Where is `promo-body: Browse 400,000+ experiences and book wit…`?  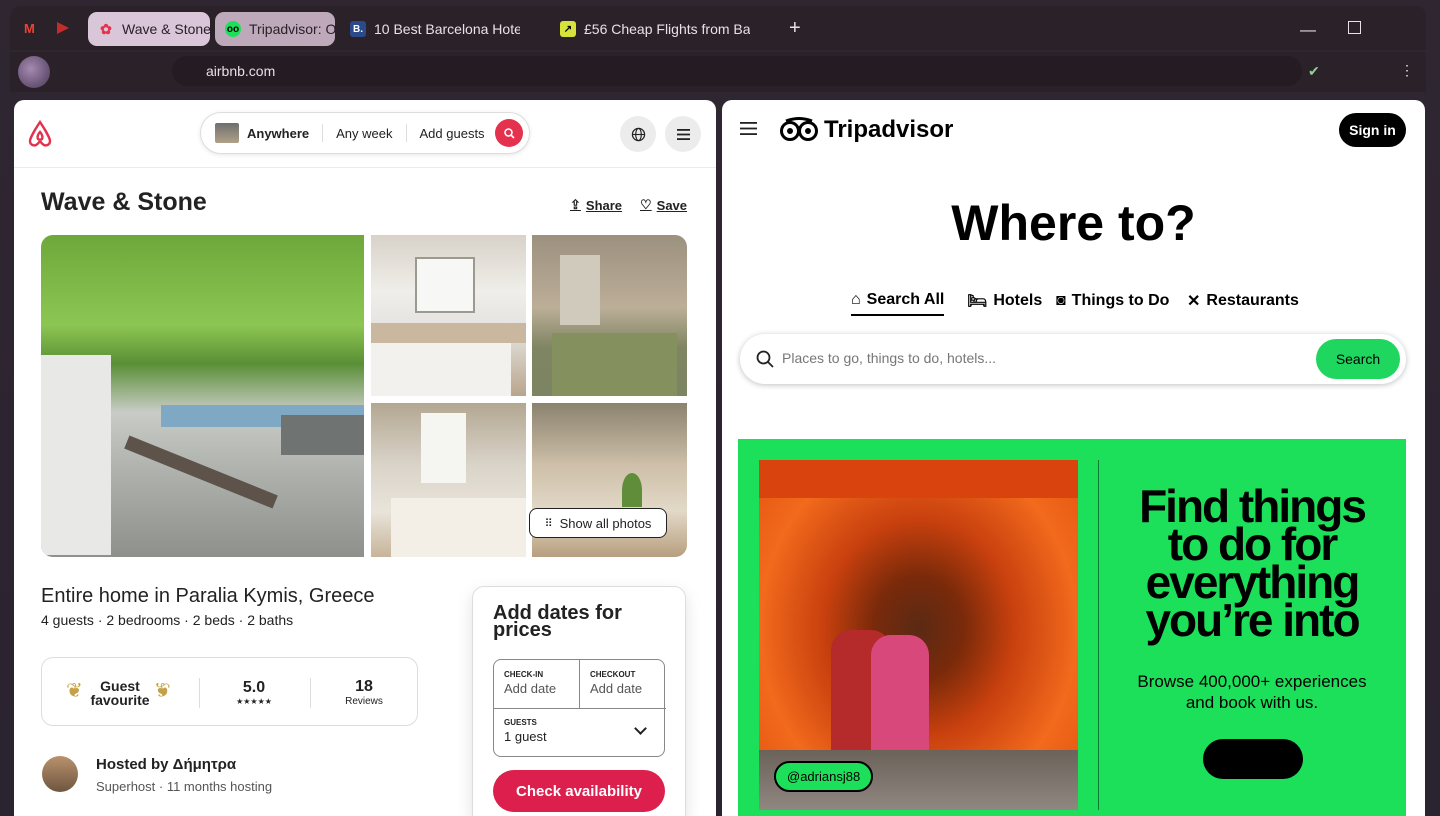
promo-body: Browse 400,000+ experiences and book wit… is located at coordinates (1252, 692).